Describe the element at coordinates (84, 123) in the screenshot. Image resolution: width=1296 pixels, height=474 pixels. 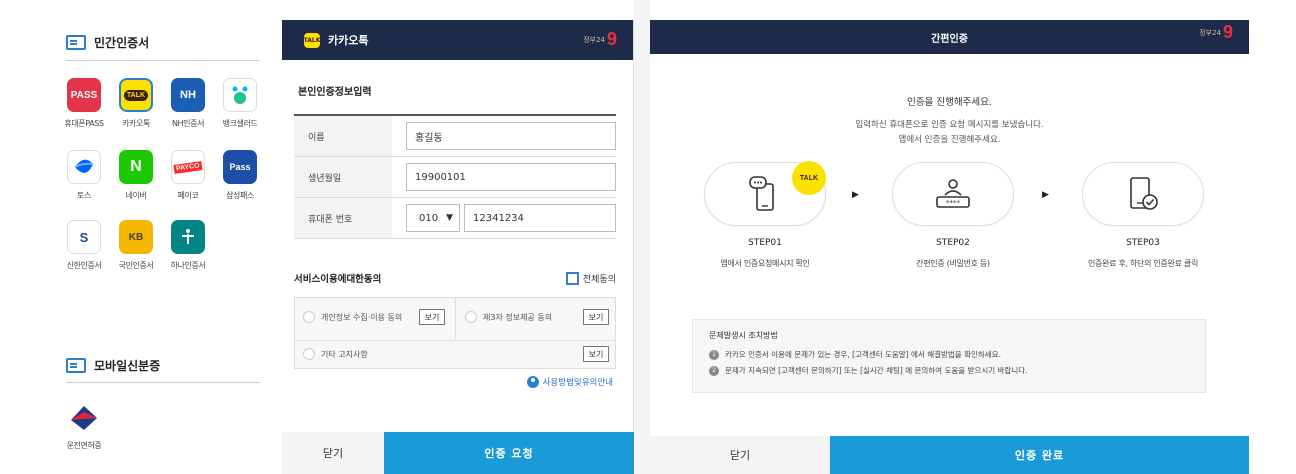
I see `app-label: 휴대폰PASS` at that location.